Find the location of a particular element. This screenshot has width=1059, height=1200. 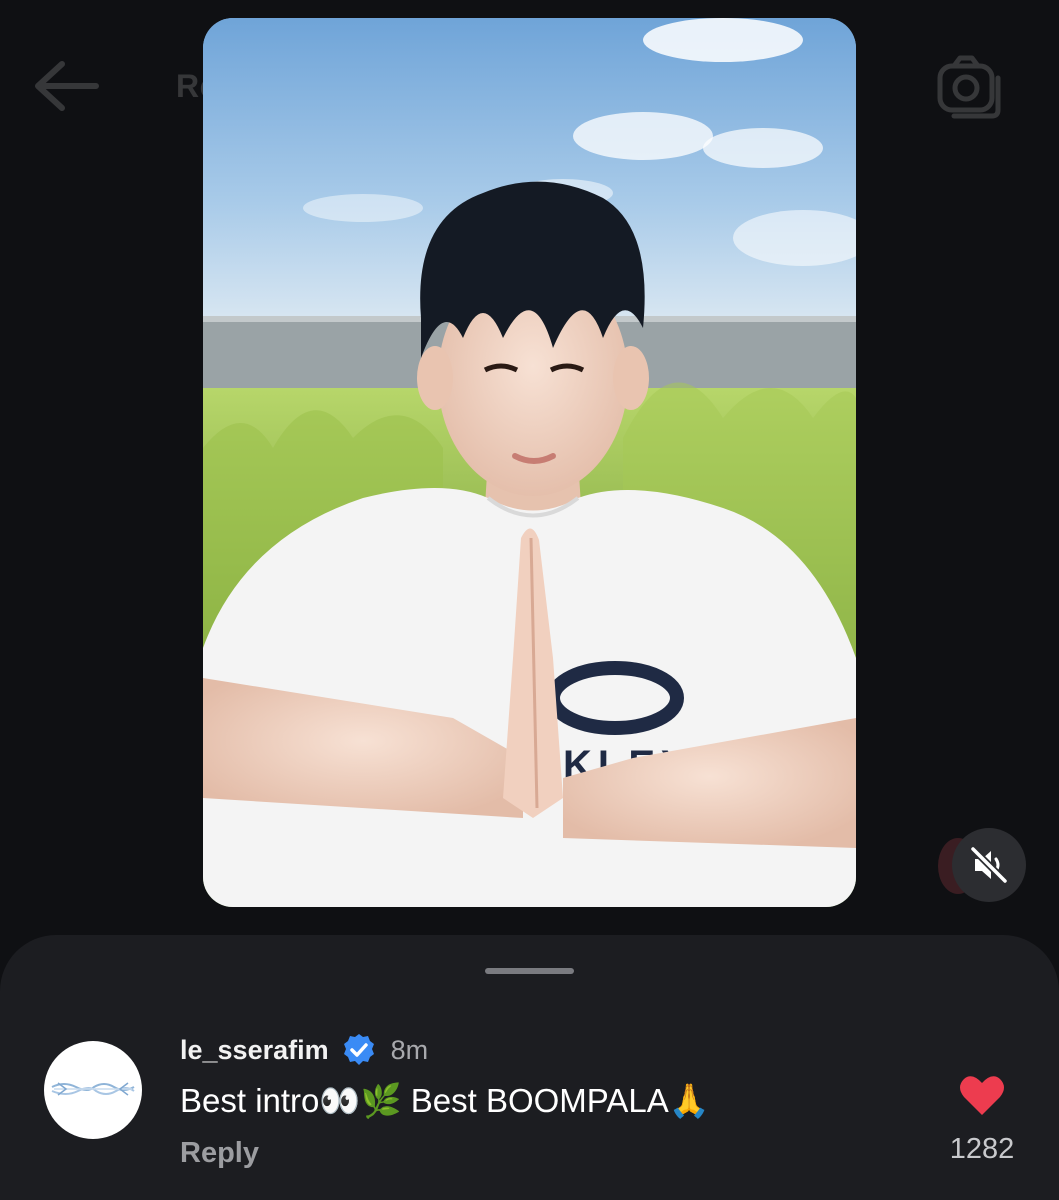

sheet-drag-handle is located at coordinates (529, 971).